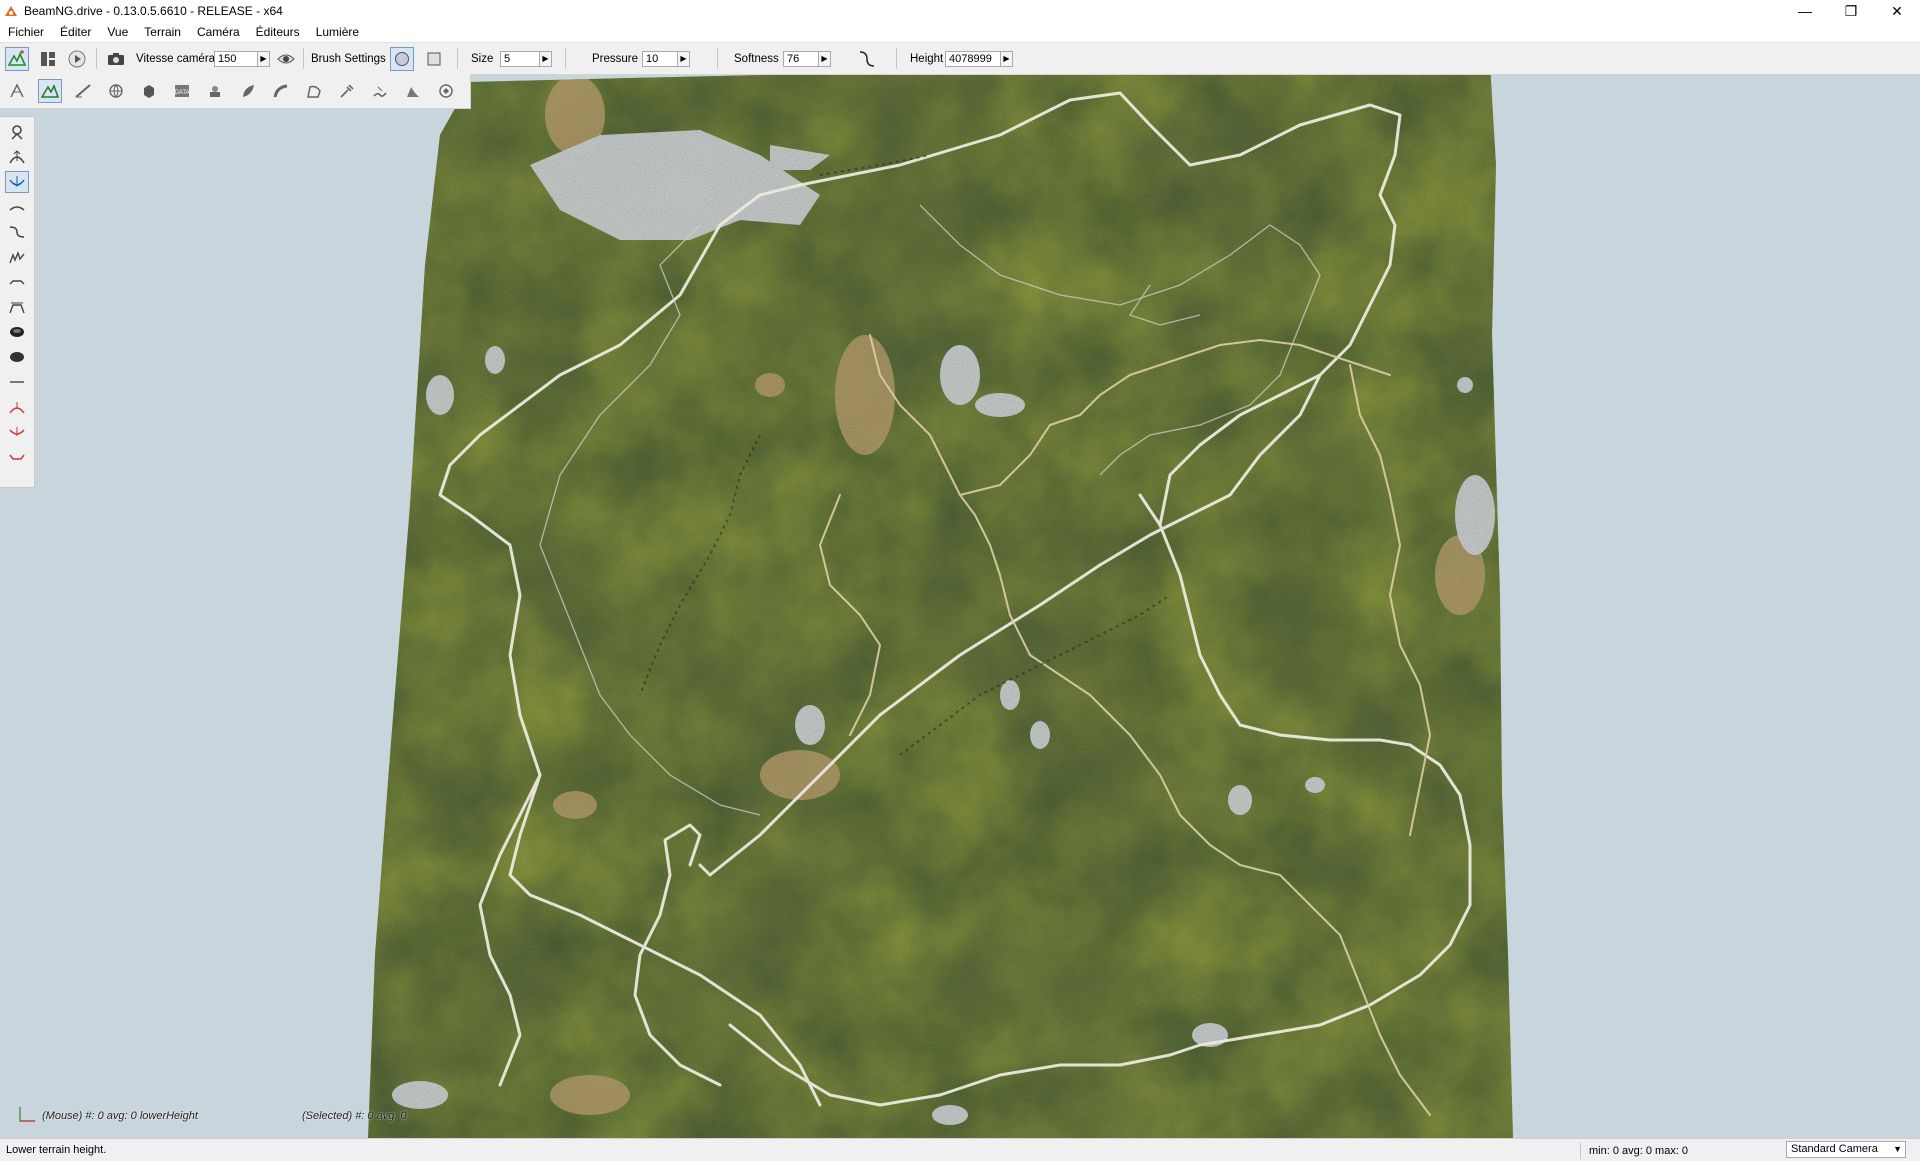 This screenshot has width=1920, height=1161. Describe the element at coordinates (17, 257) in the screenshot. I see `paint-noise-icon` at that location.